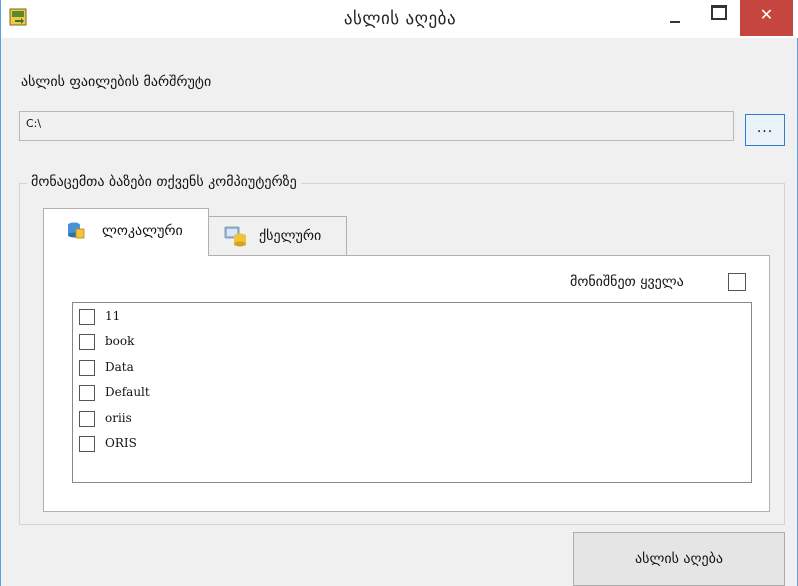 The image size is (798, 586). I want to click on list-item-label: book, so click(120, 341).